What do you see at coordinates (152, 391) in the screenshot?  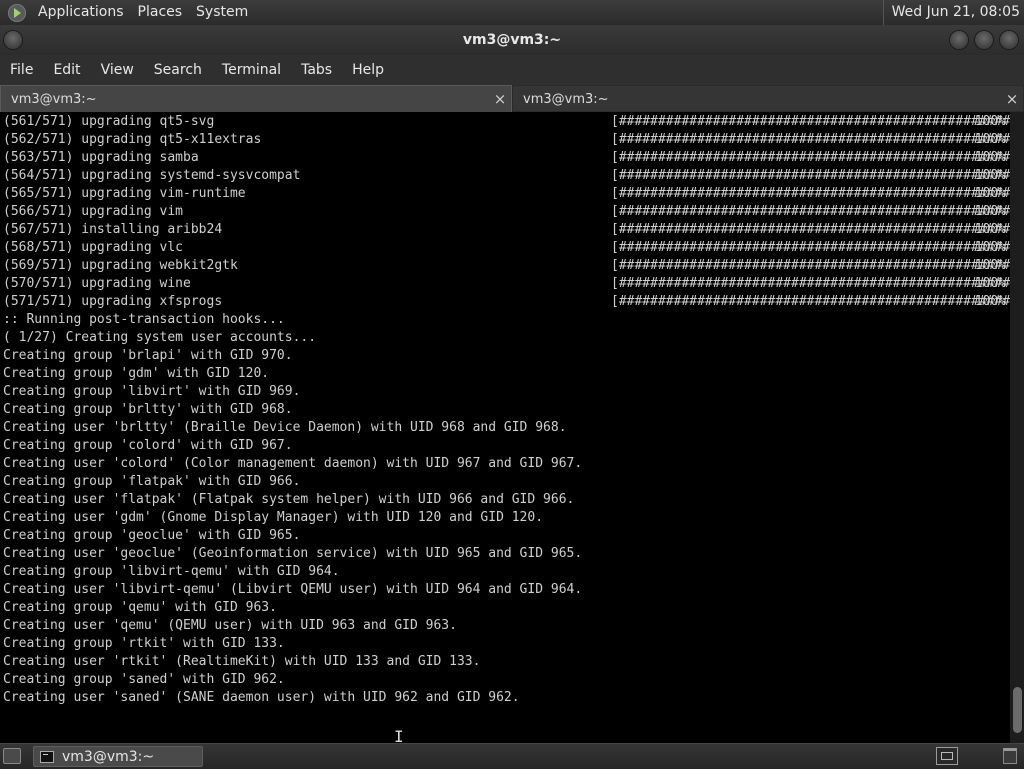 I see `terminal-line: Creating group 'libvirt' with GID 969.` at bounding box center [152, 391].